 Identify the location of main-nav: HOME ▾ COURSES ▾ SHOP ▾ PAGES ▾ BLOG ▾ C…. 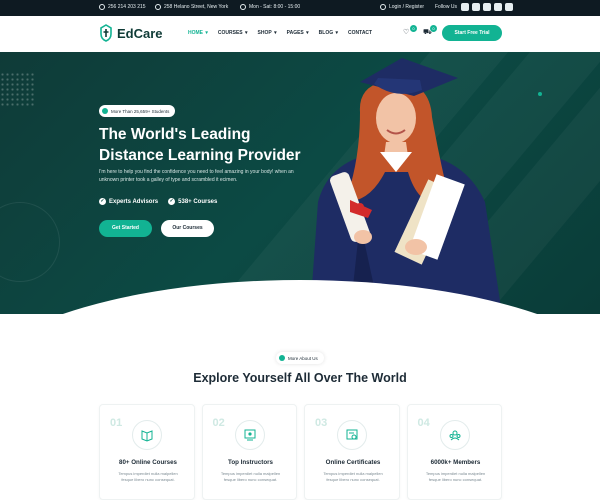
(280, 33).